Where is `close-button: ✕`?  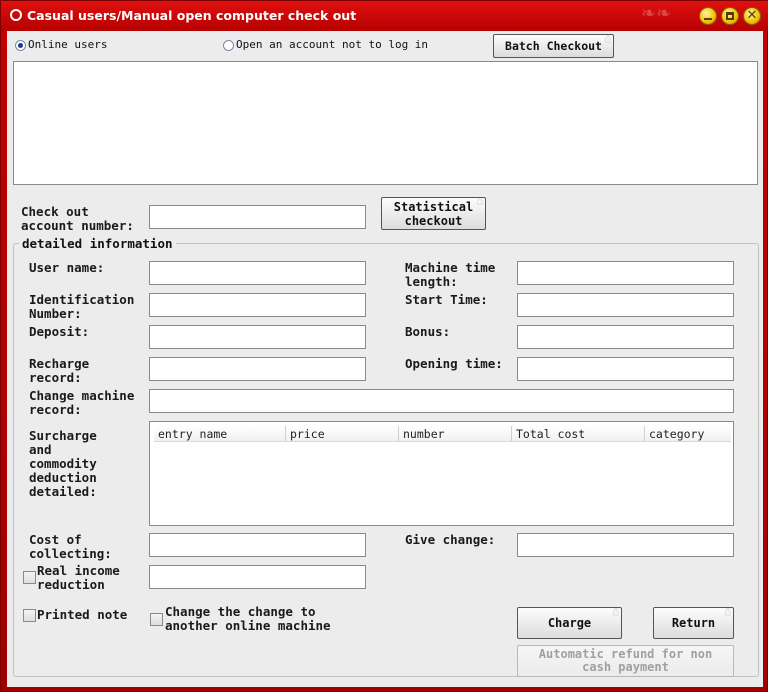 close-button: ✕ is located at coordinates (752, 16).